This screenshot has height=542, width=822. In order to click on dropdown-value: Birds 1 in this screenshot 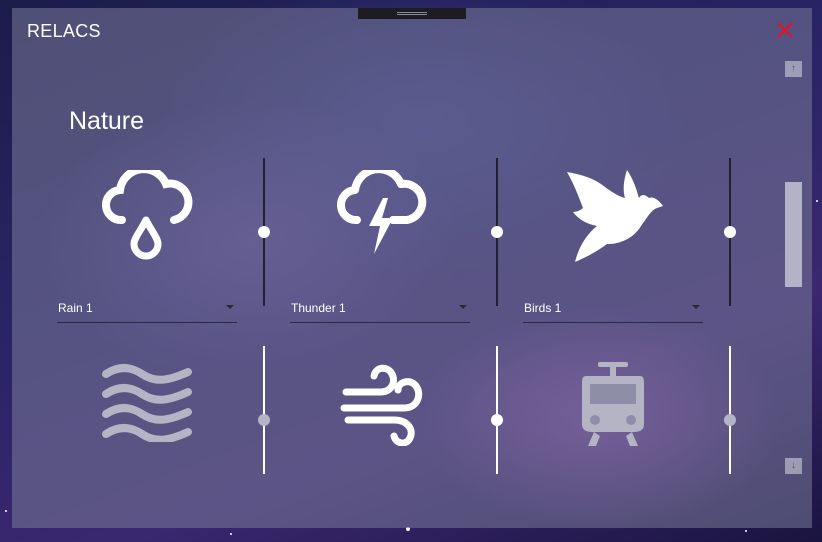, I will do `click(543, 308)`.